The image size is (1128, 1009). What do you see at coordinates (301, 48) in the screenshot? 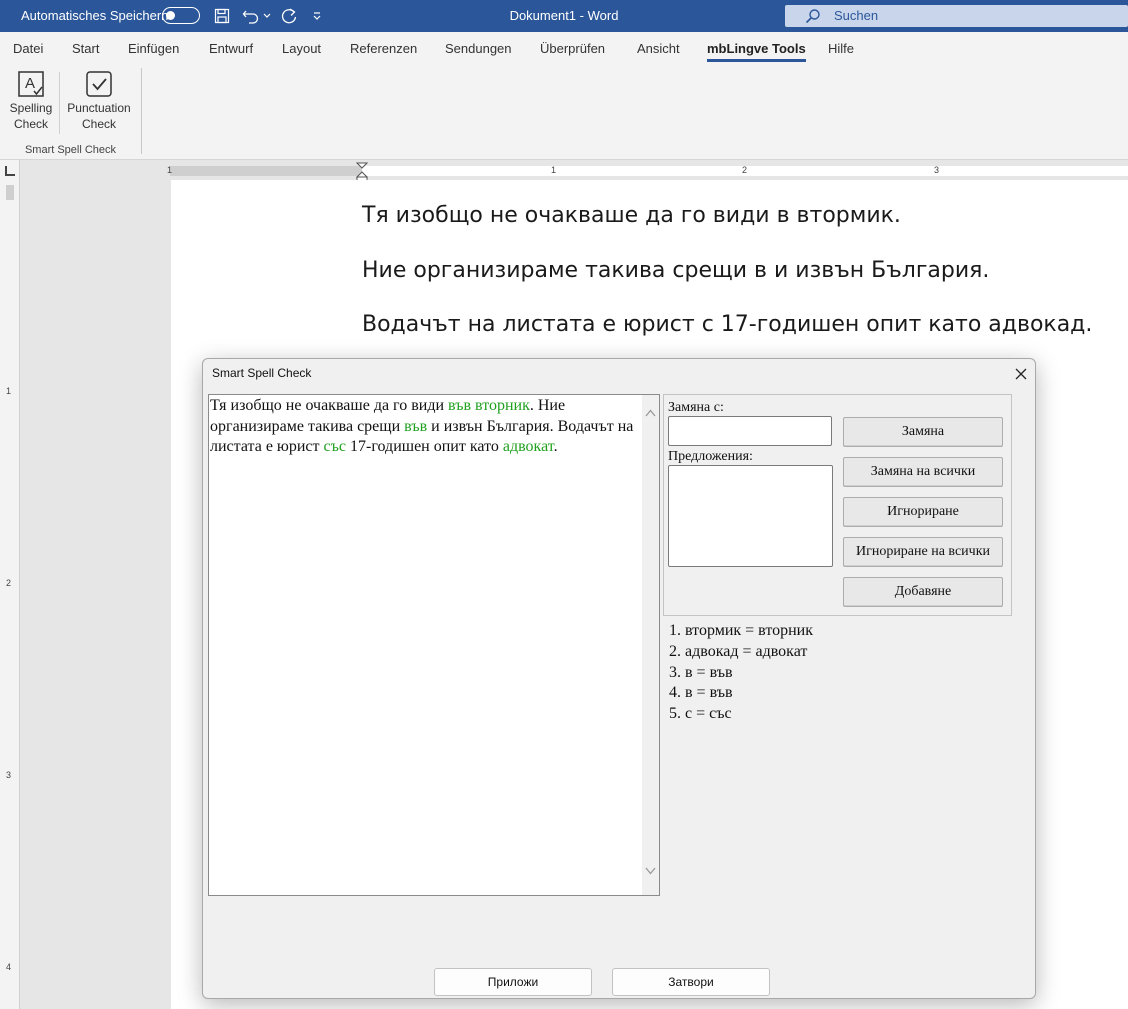
I see `tab-layout: Layout` at bounding box center [301, 48].